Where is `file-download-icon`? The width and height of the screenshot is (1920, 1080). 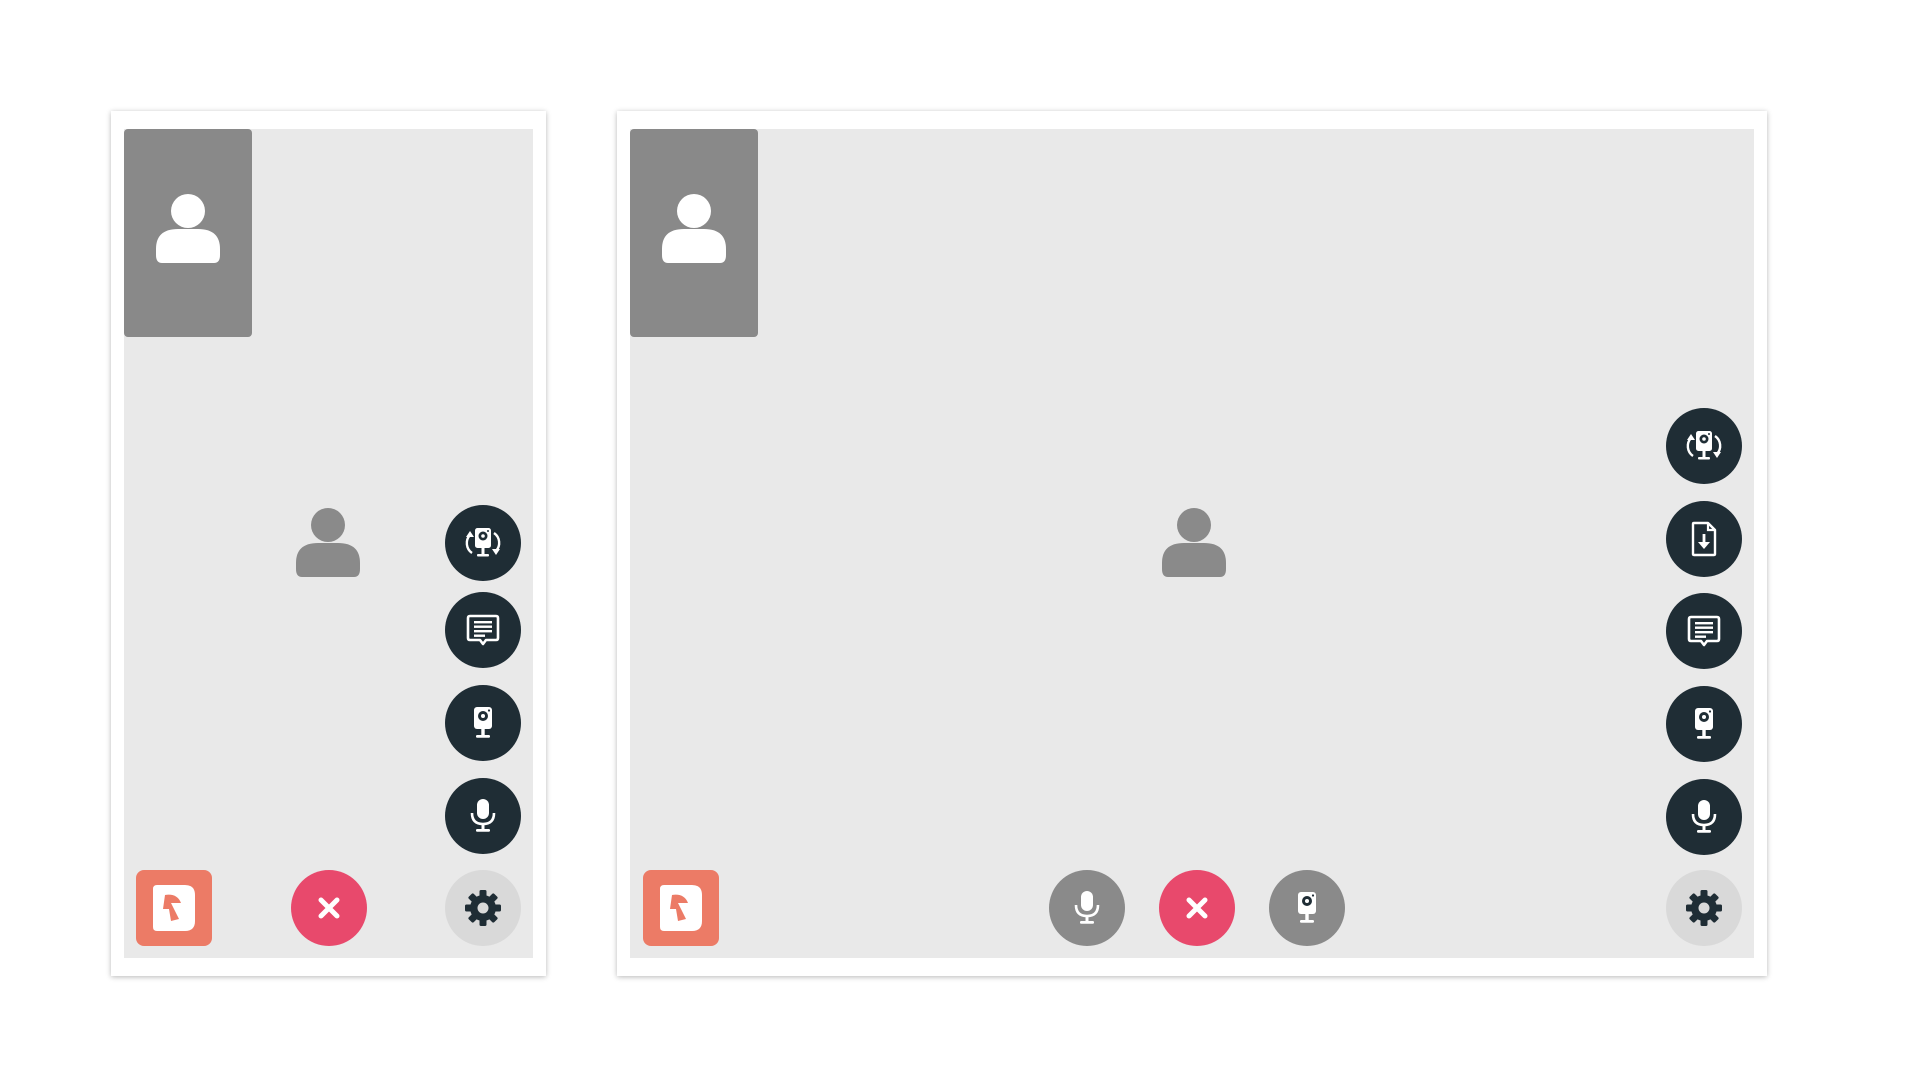 file-download-icon is located at coordinates (1704, 539).